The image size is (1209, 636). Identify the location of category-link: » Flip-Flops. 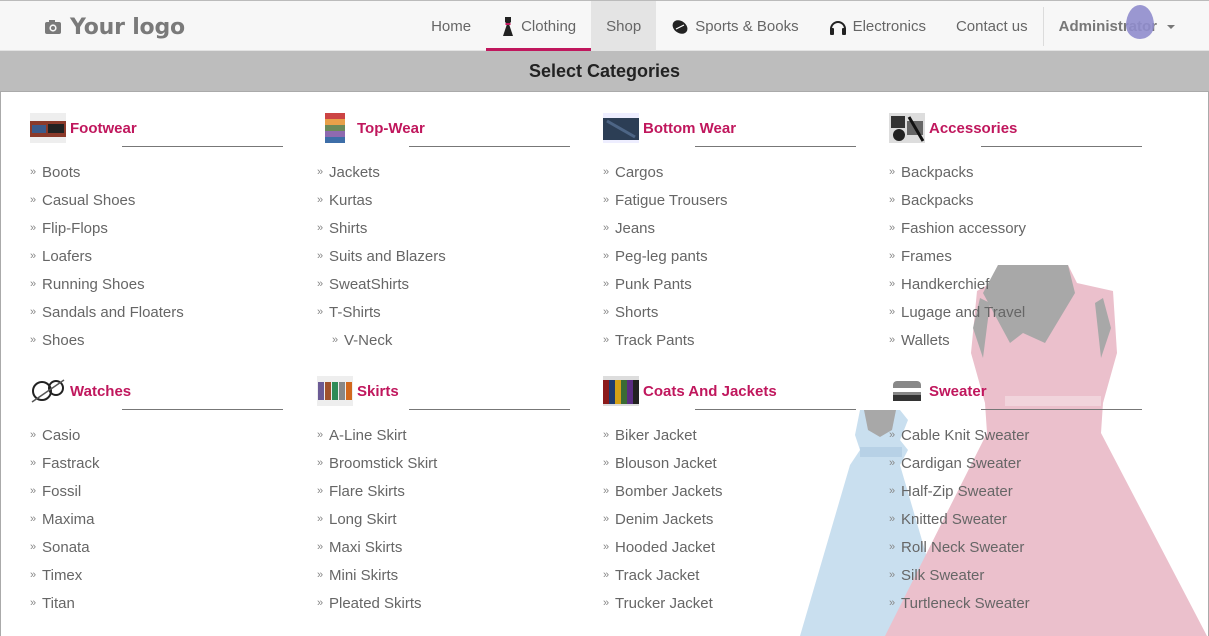
(156, 228).